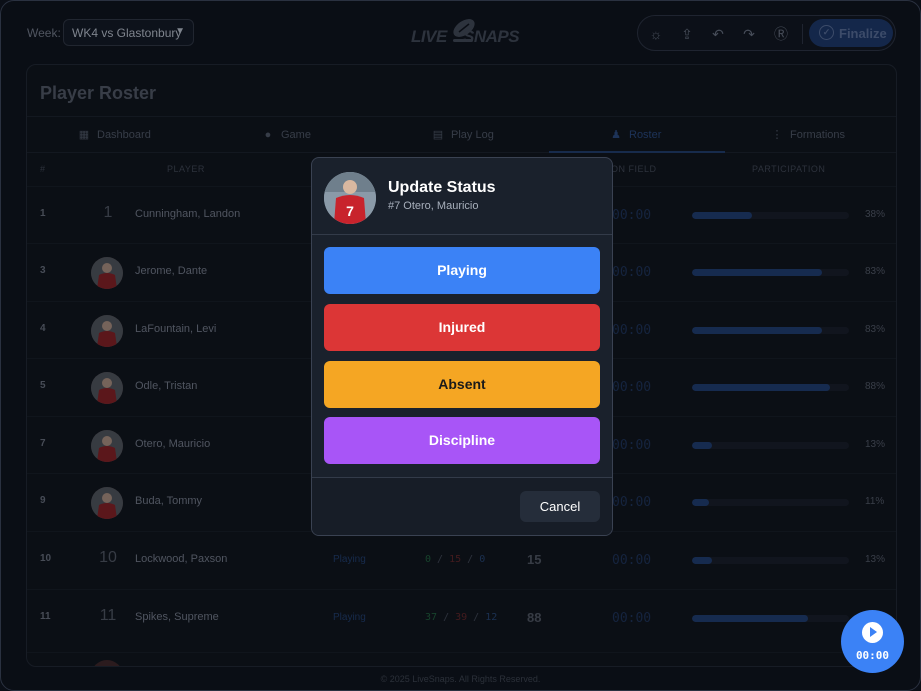 This screenshot has width=921, height=691. I want to click on dialog-footer: Cancel, so click(462, 506).